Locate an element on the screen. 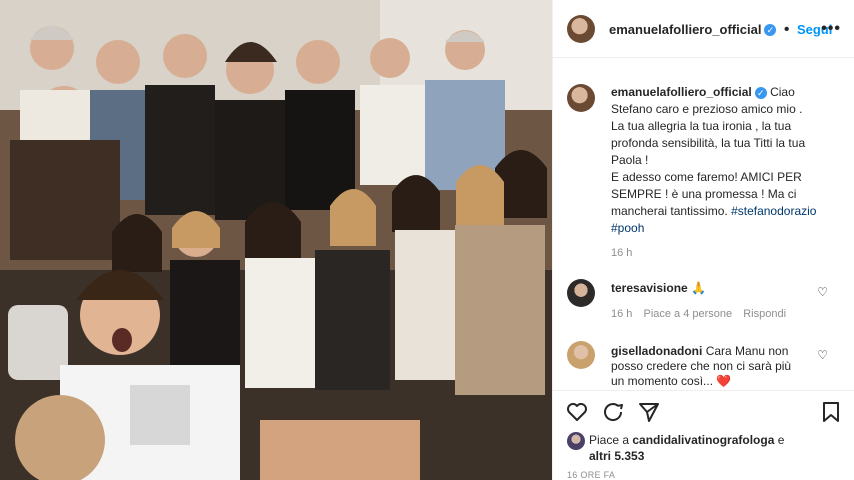 Image resolution: width=854 pixels, height=480 pixels. comment-username: teresavisione is located at coordinates (649, 288).